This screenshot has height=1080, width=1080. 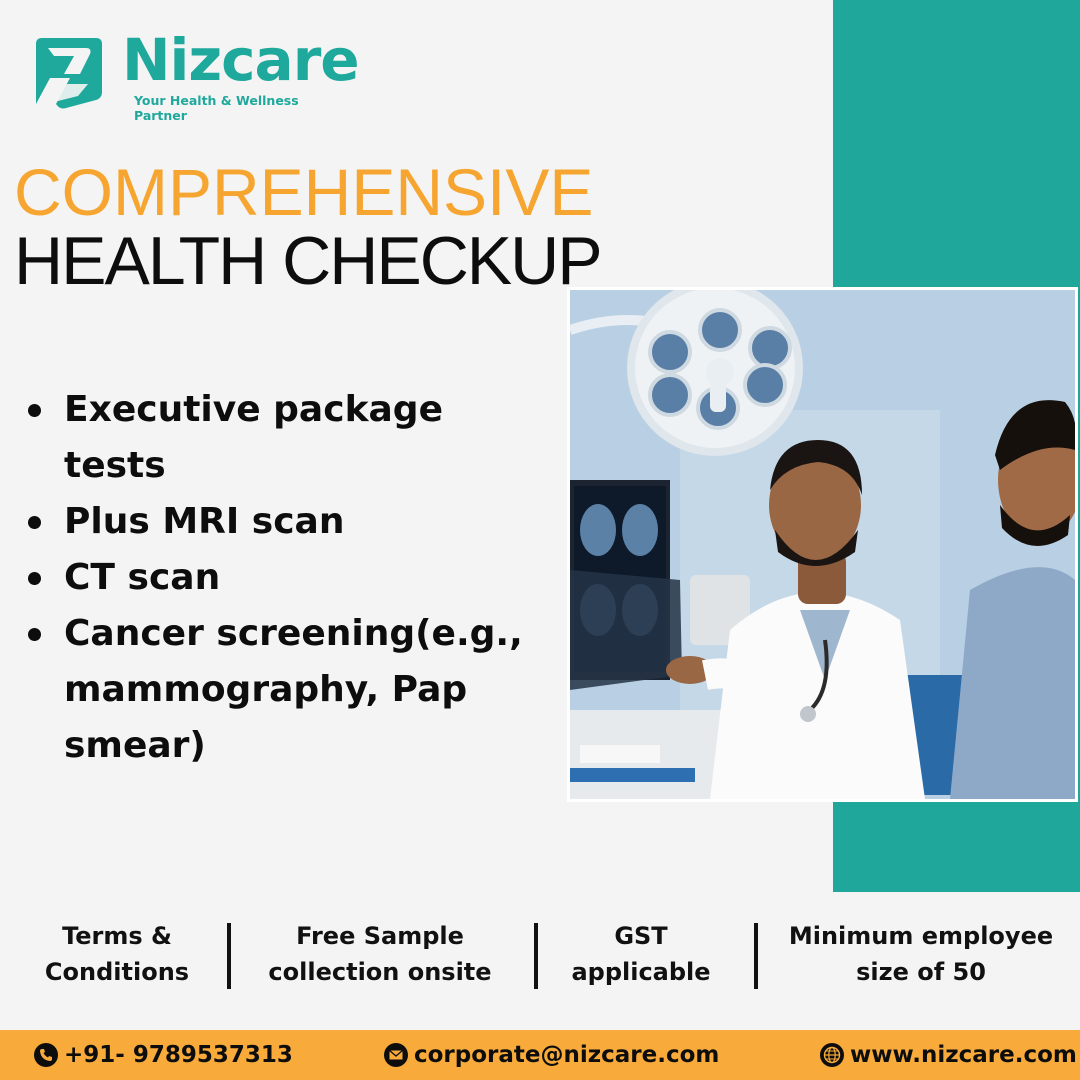 I want to click on brand-name: Nizcare, so click(x=241, y=60).